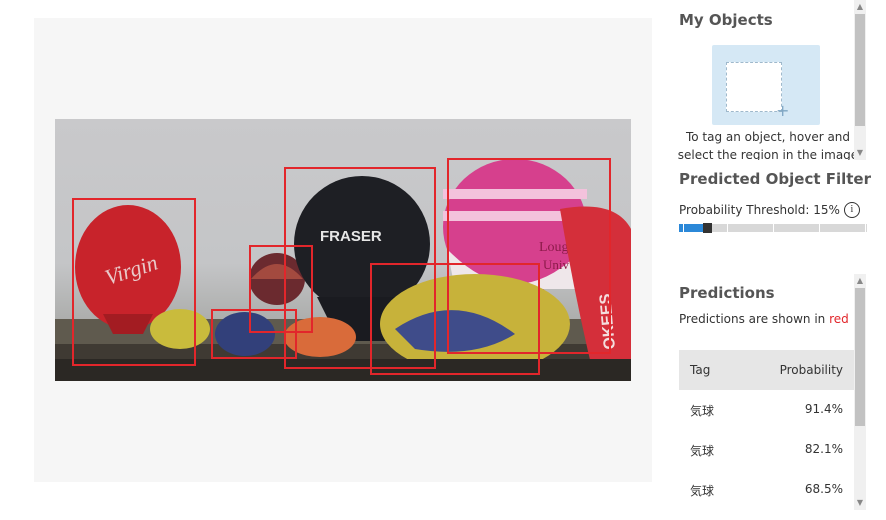 This screenshot has height=520, width=886. What do you see at coordinates (768, 154) in the screenshot?
I see `tag-hint-line-2: select the region in the image` at bounding box center [768, 154].